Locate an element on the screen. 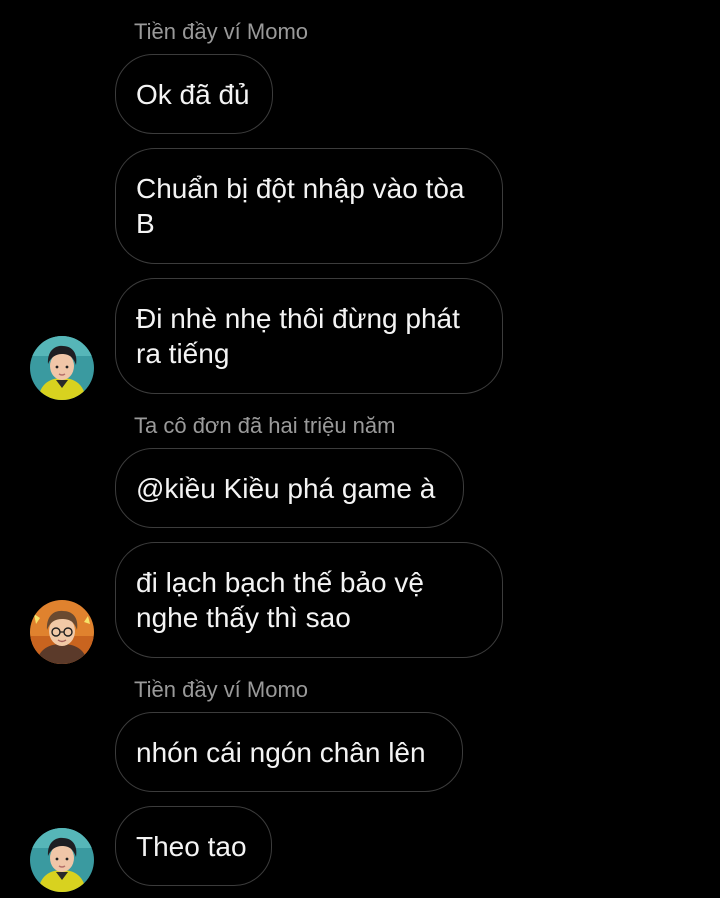 The width and height of the screenshot is (720, 898). message-text: Đi nhè nhẹ thôi đừng phát ra tiếng is located at coordinates (298, 336).